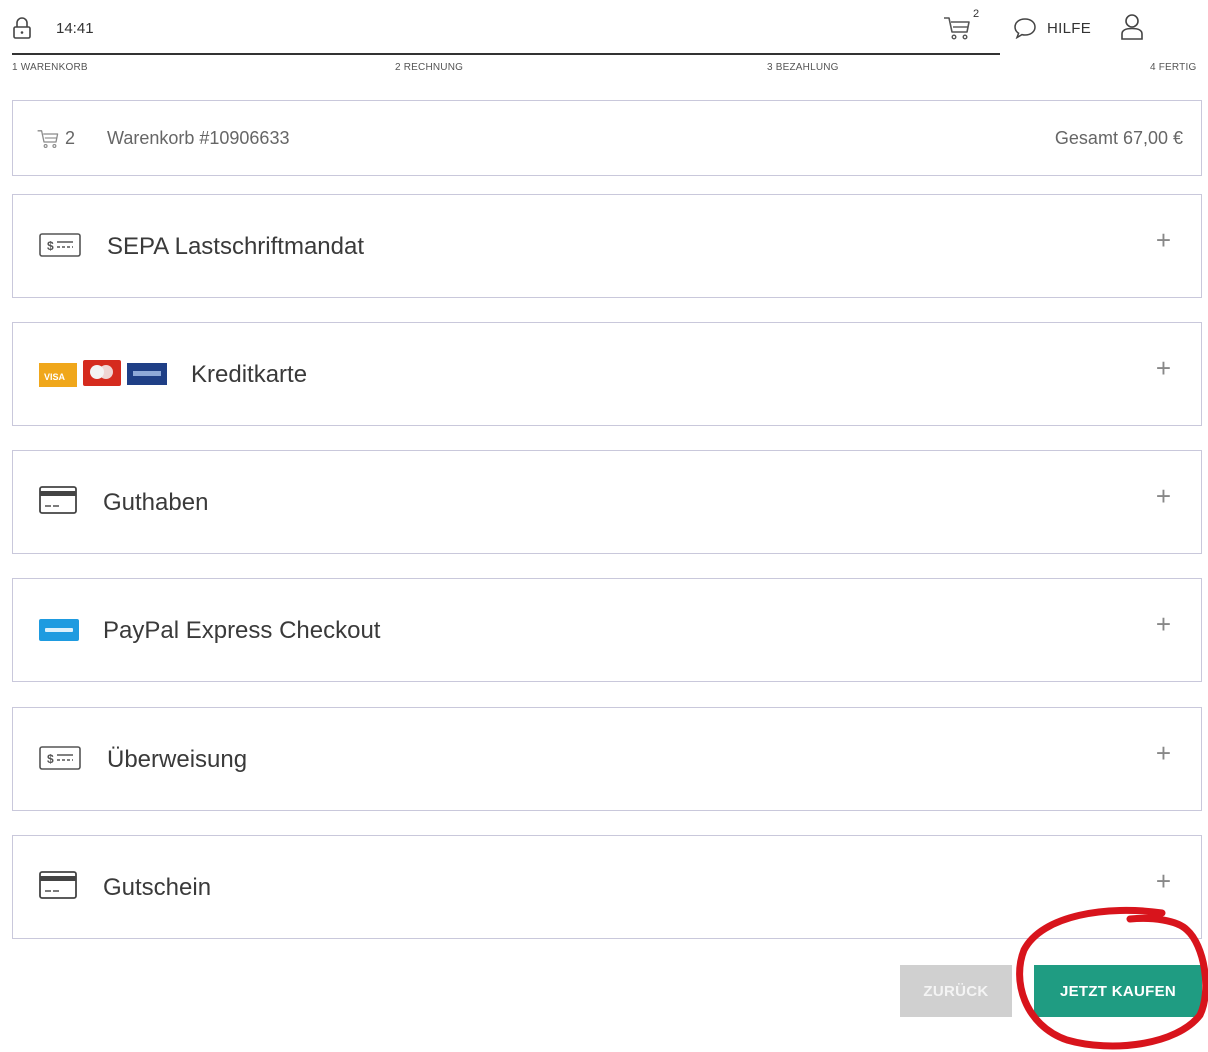 The image size is (1208, 1052). What do you see at coordinates (607, 630) in the screenshot?
I see `payment-method-paypal: PayPal Express Checkout +` at bounding box center [607, 630].